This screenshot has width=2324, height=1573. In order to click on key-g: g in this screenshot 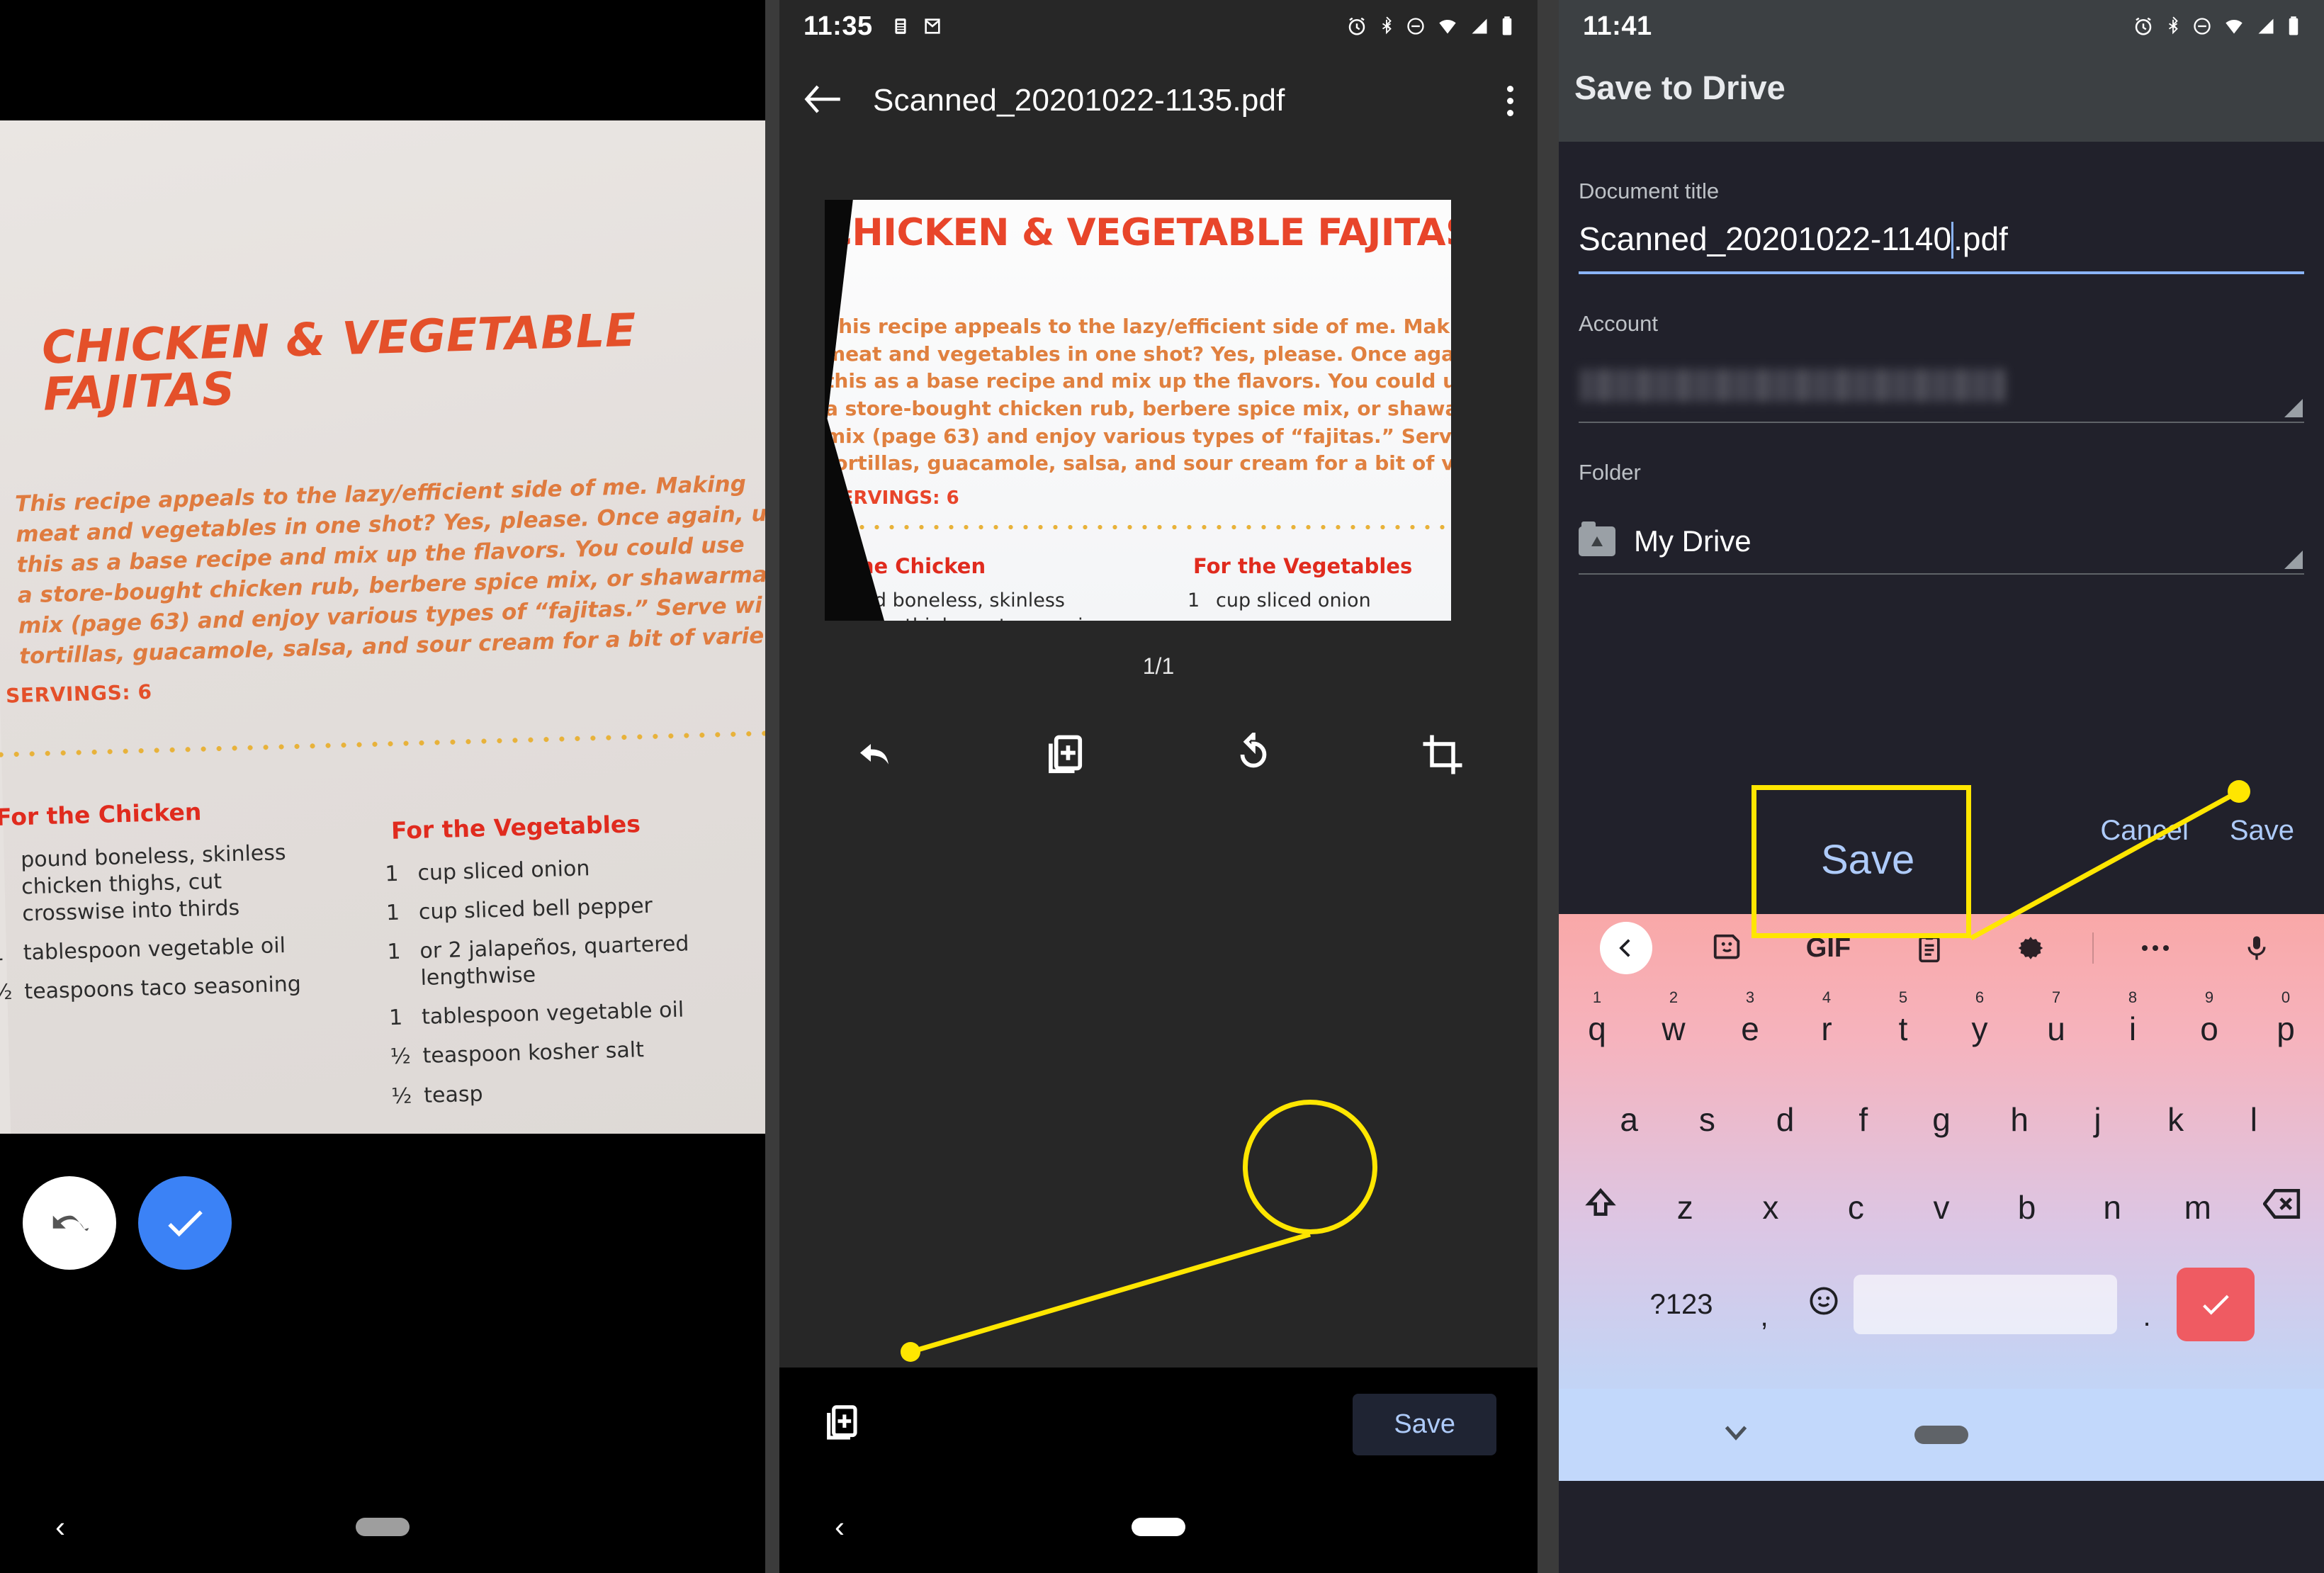, I will do `click(1941, 1119)`.